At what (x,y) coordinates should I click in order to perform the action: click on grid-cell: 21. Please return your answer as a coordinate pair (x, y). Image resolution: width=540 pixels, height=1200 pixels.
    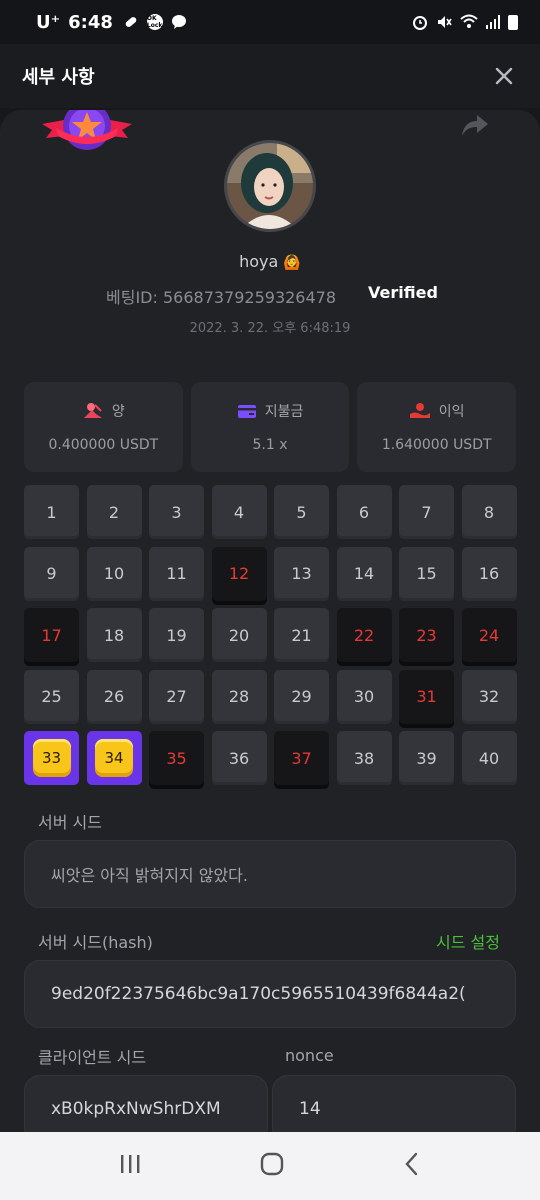
    Looking at the image, I should click on (301, 635).